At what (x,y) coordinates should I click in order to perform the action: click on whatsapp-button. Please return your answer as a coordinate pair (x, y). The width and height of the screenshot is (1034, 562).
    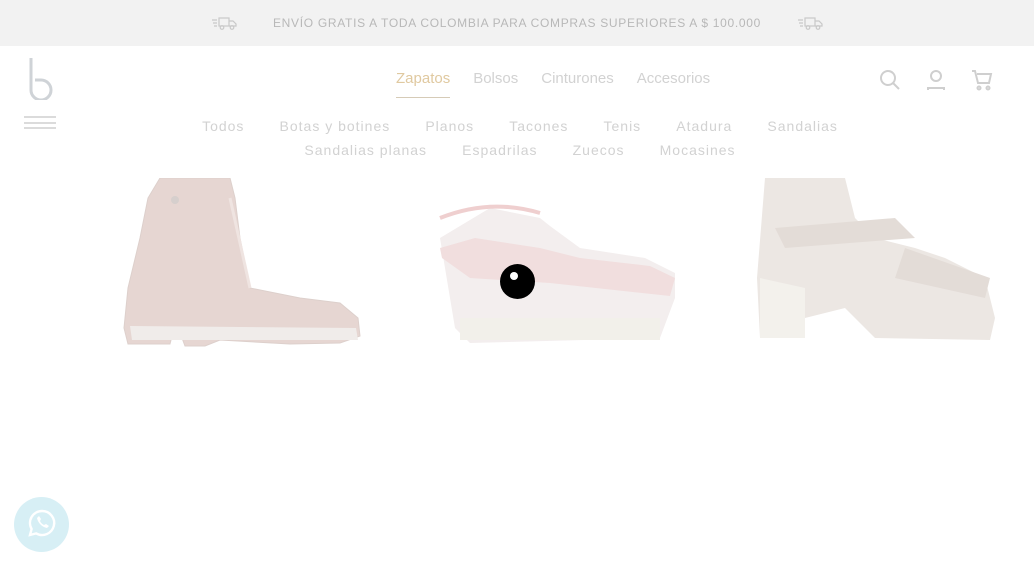
    Looking at the image, I should click on (41, 524).